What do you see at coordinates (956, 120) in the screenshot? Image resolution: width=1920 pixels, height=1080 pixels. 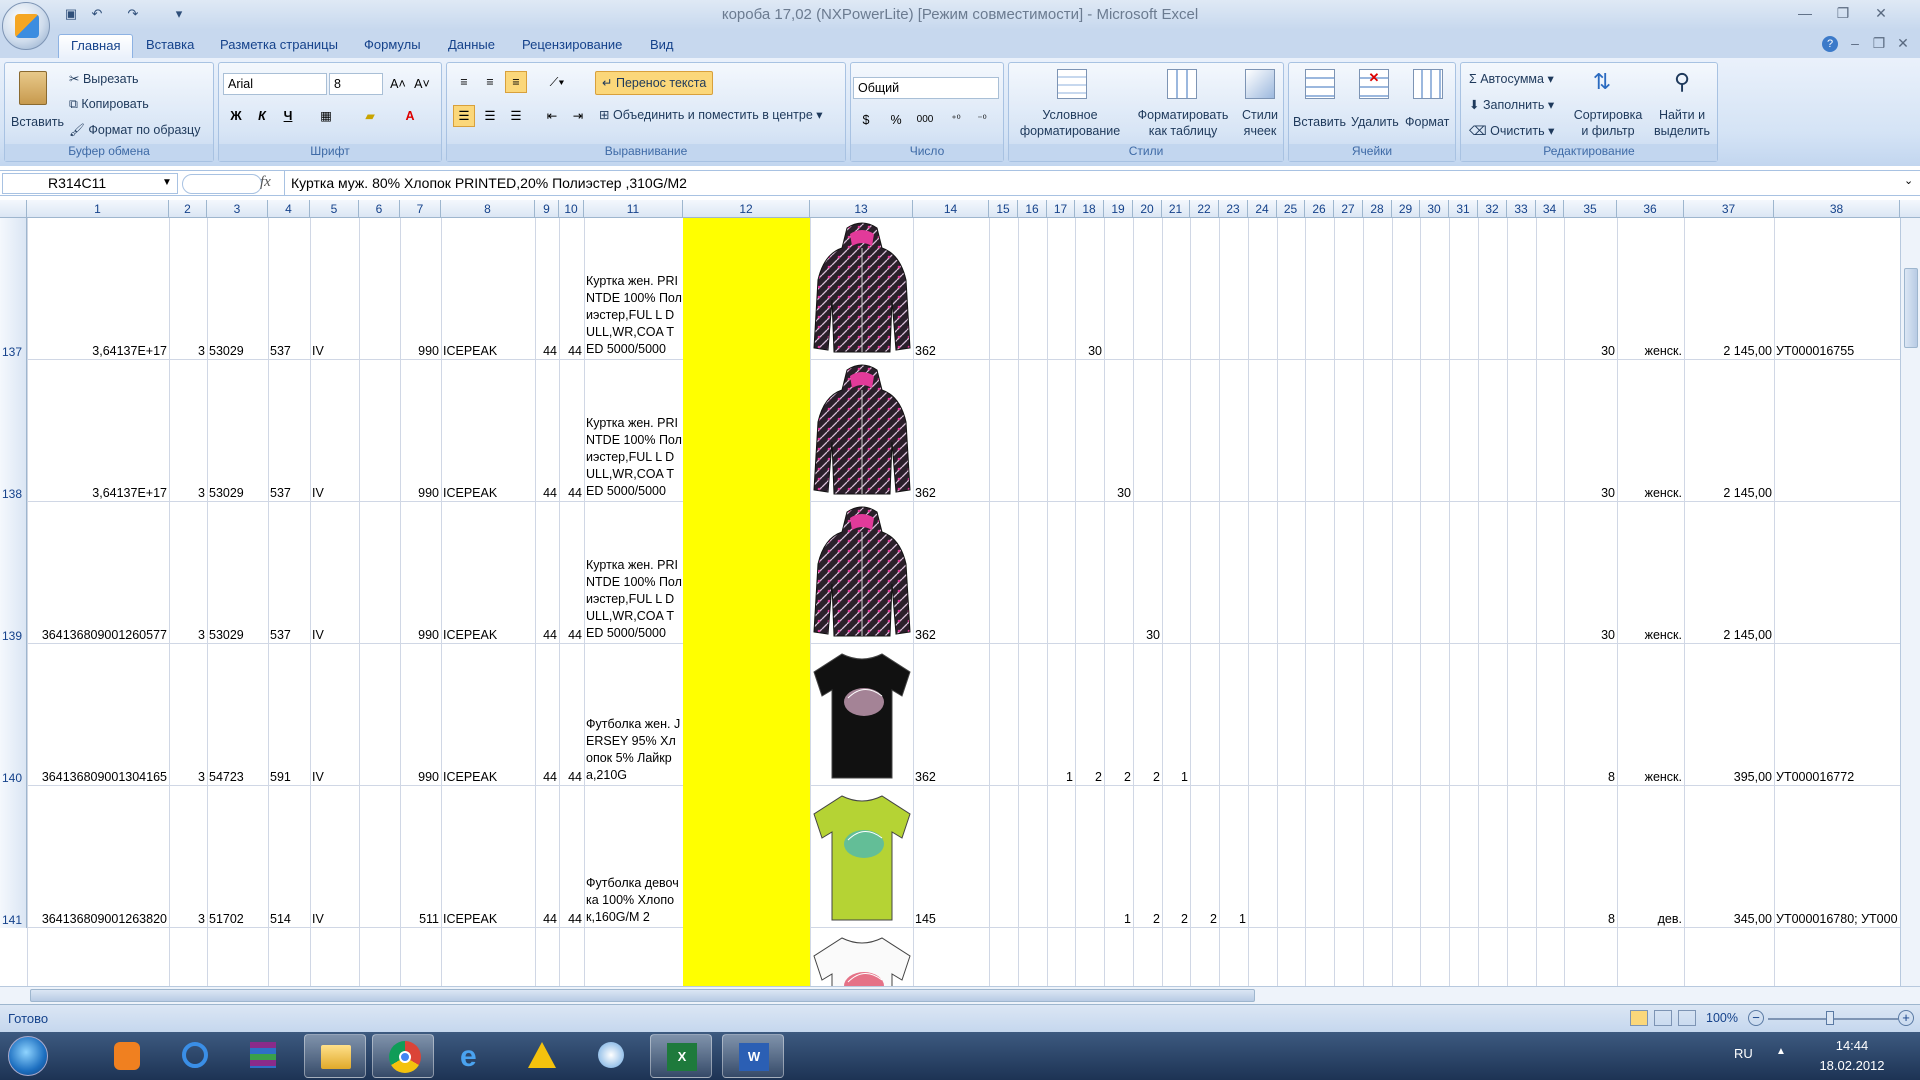 I see `increase-decimal-icon: ⁺⁰` at bounding box center [956, 120].